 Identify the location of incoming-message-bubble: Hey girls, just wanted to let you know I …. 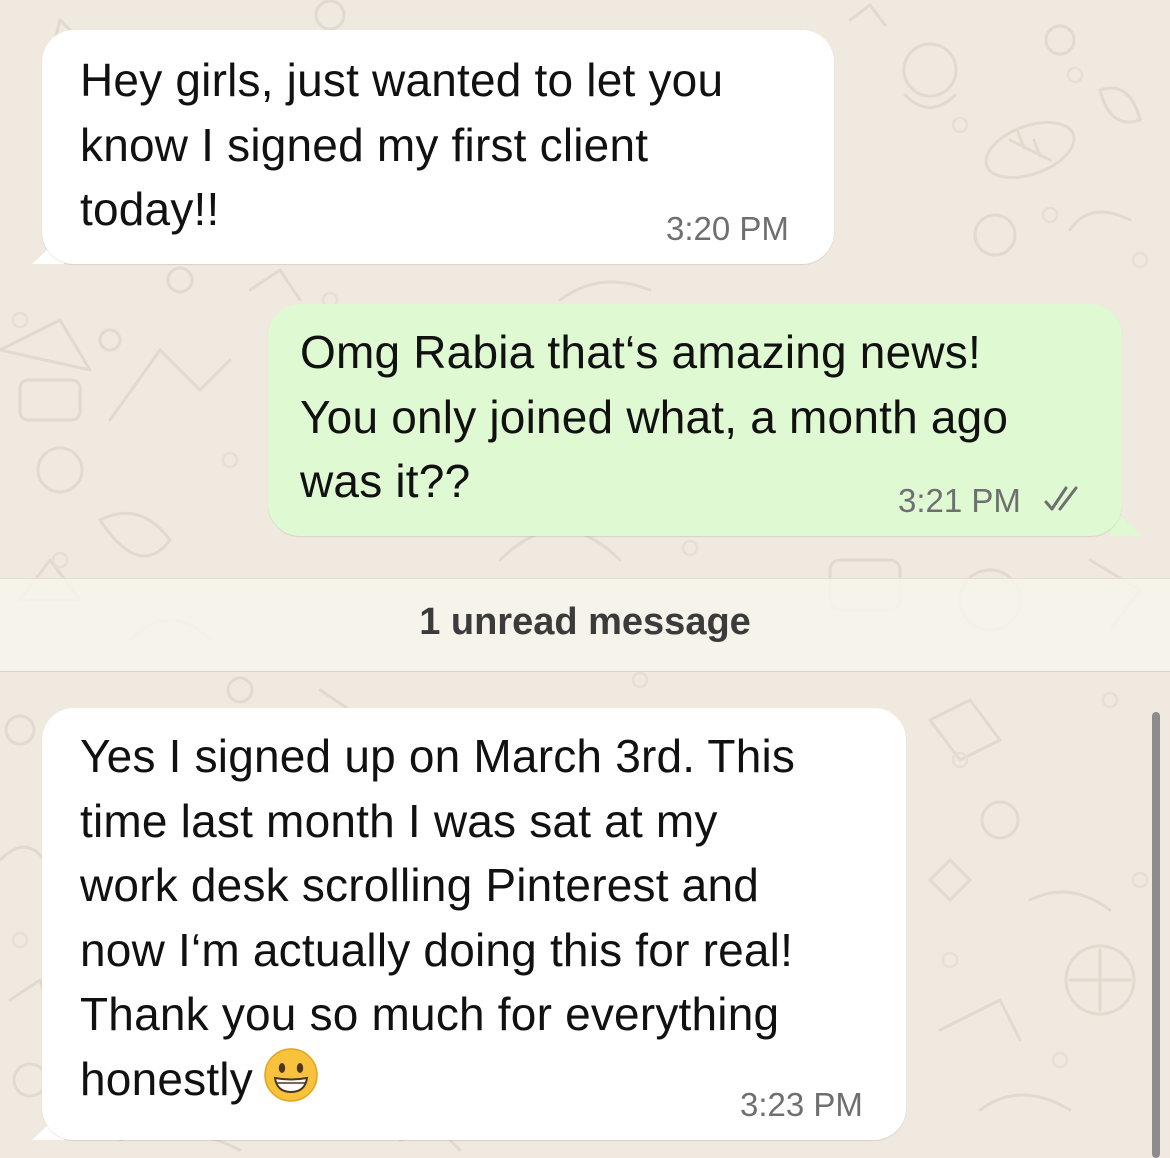
(438, 147).